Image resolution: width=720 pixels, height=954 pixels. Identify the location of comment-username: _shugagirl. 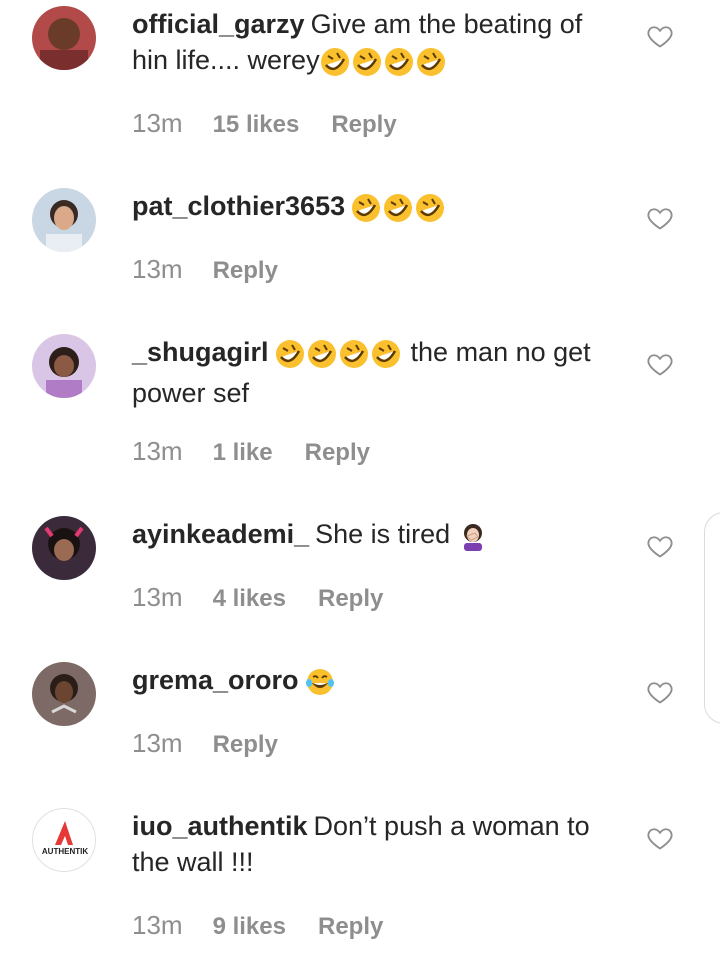
(200, 352).